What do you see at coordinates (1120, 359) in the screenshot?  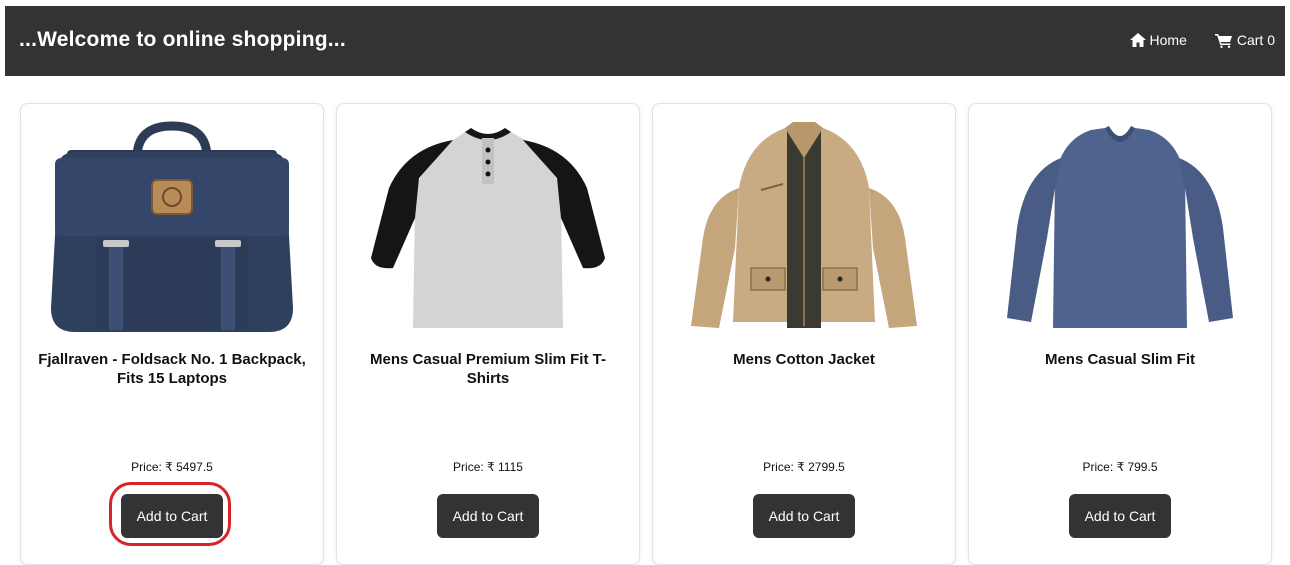 I see `product-title: Mens Casual Slim Fit` at bounding box center [1120, 359].